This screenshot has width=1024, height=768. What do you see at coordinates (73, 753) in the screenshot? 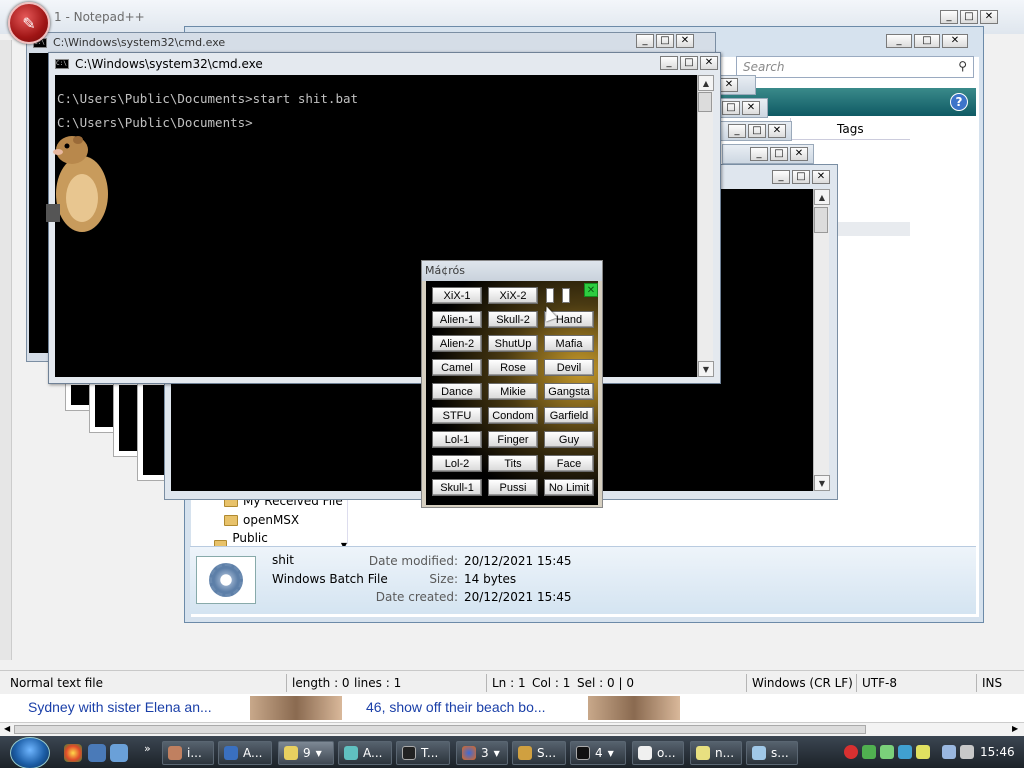
I see `chrome-icon` at bounding box center [73, 753].